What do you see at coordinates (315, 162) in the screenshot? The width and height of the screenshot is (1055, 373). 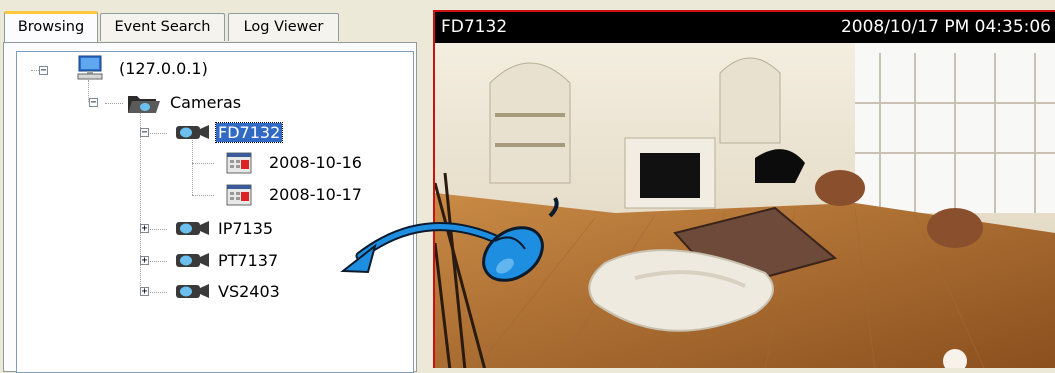 I see `tree-node-date: 2008-10-16` at bounding box center [315, 162].